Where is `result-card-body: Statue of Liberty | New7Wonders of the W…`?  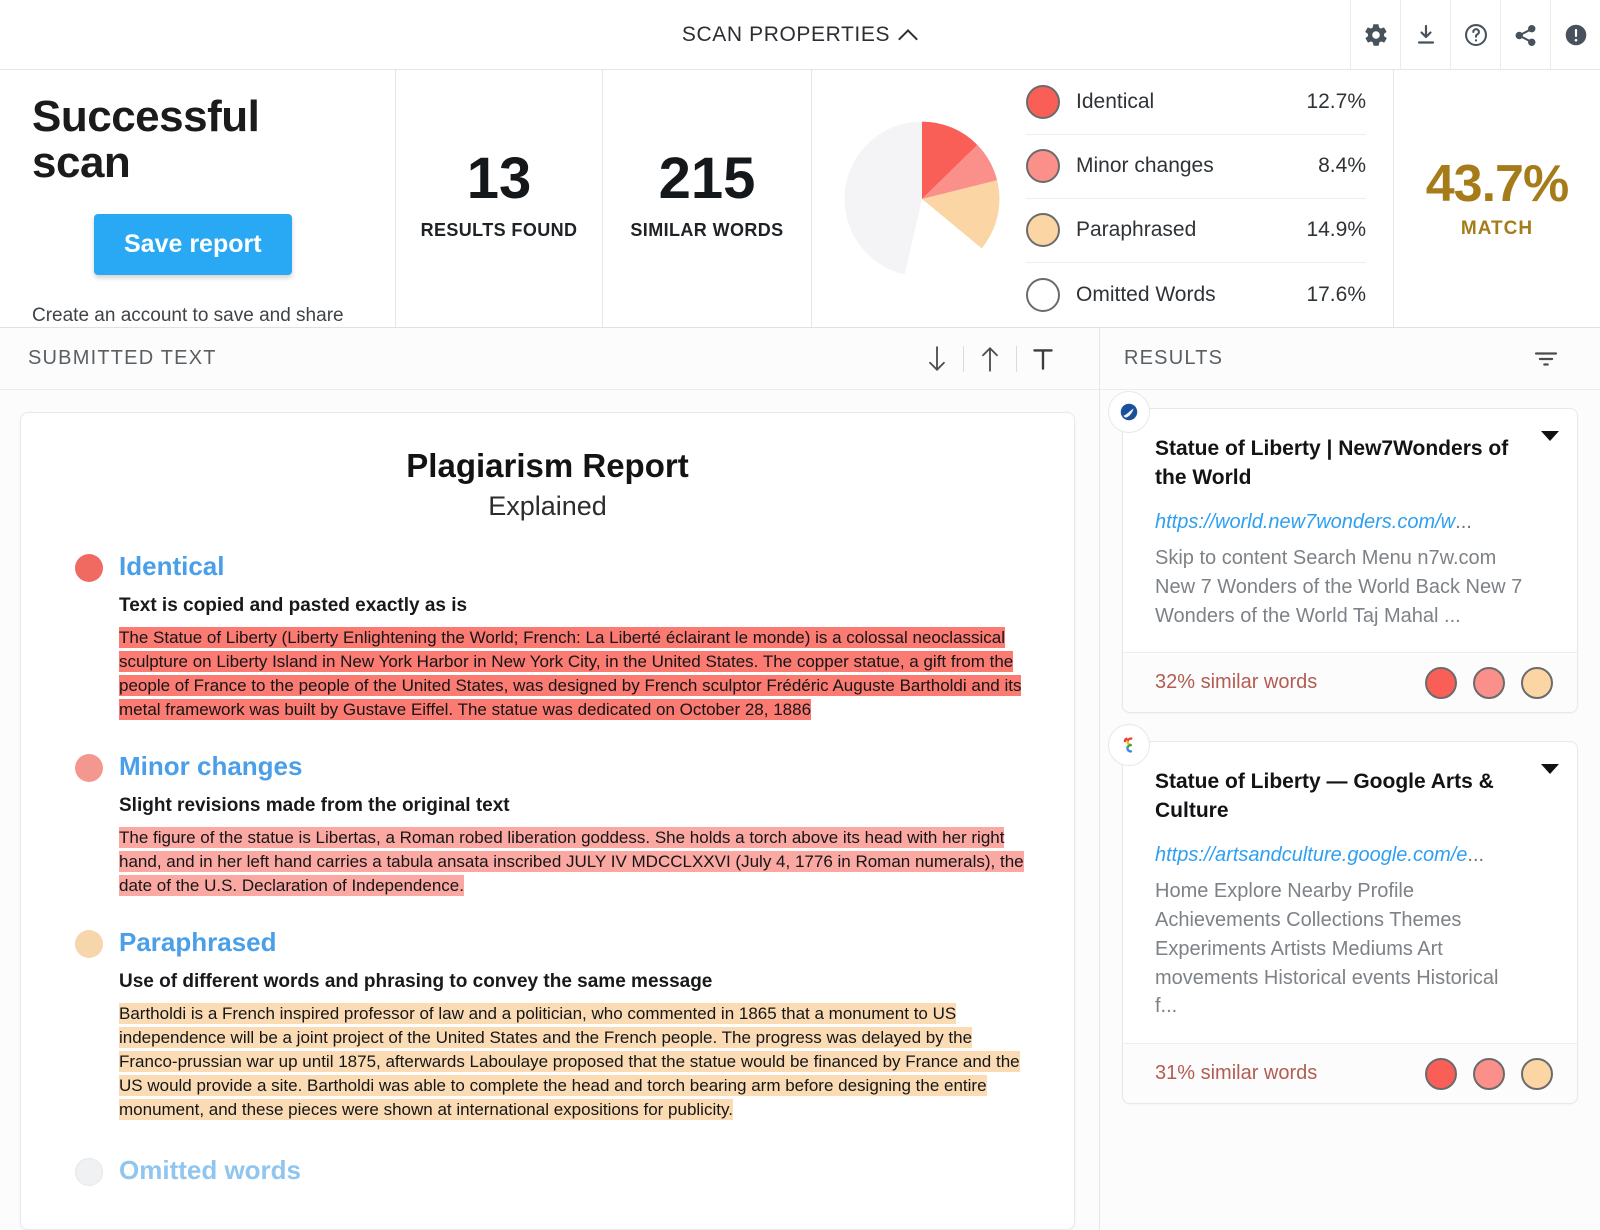 result-card-body: Statue of Liberty | New7Wonders of the W… is located at coordinates (1350, 530).